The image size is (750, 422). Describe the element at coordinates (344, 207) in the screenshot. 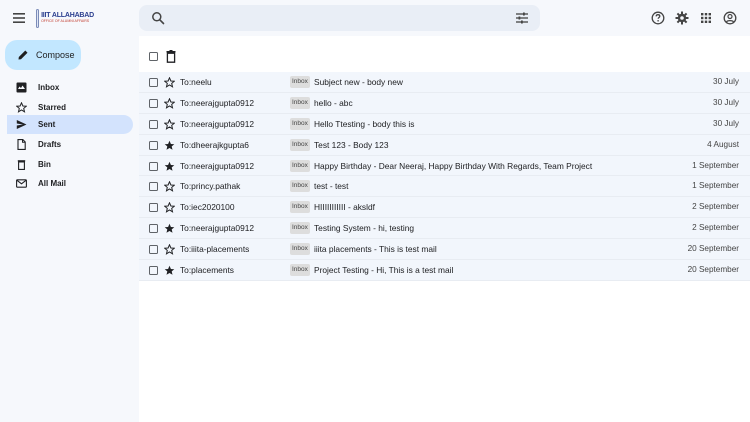

I see `mail-subject: HIIIIIIIIIII - aksldf` at that location.